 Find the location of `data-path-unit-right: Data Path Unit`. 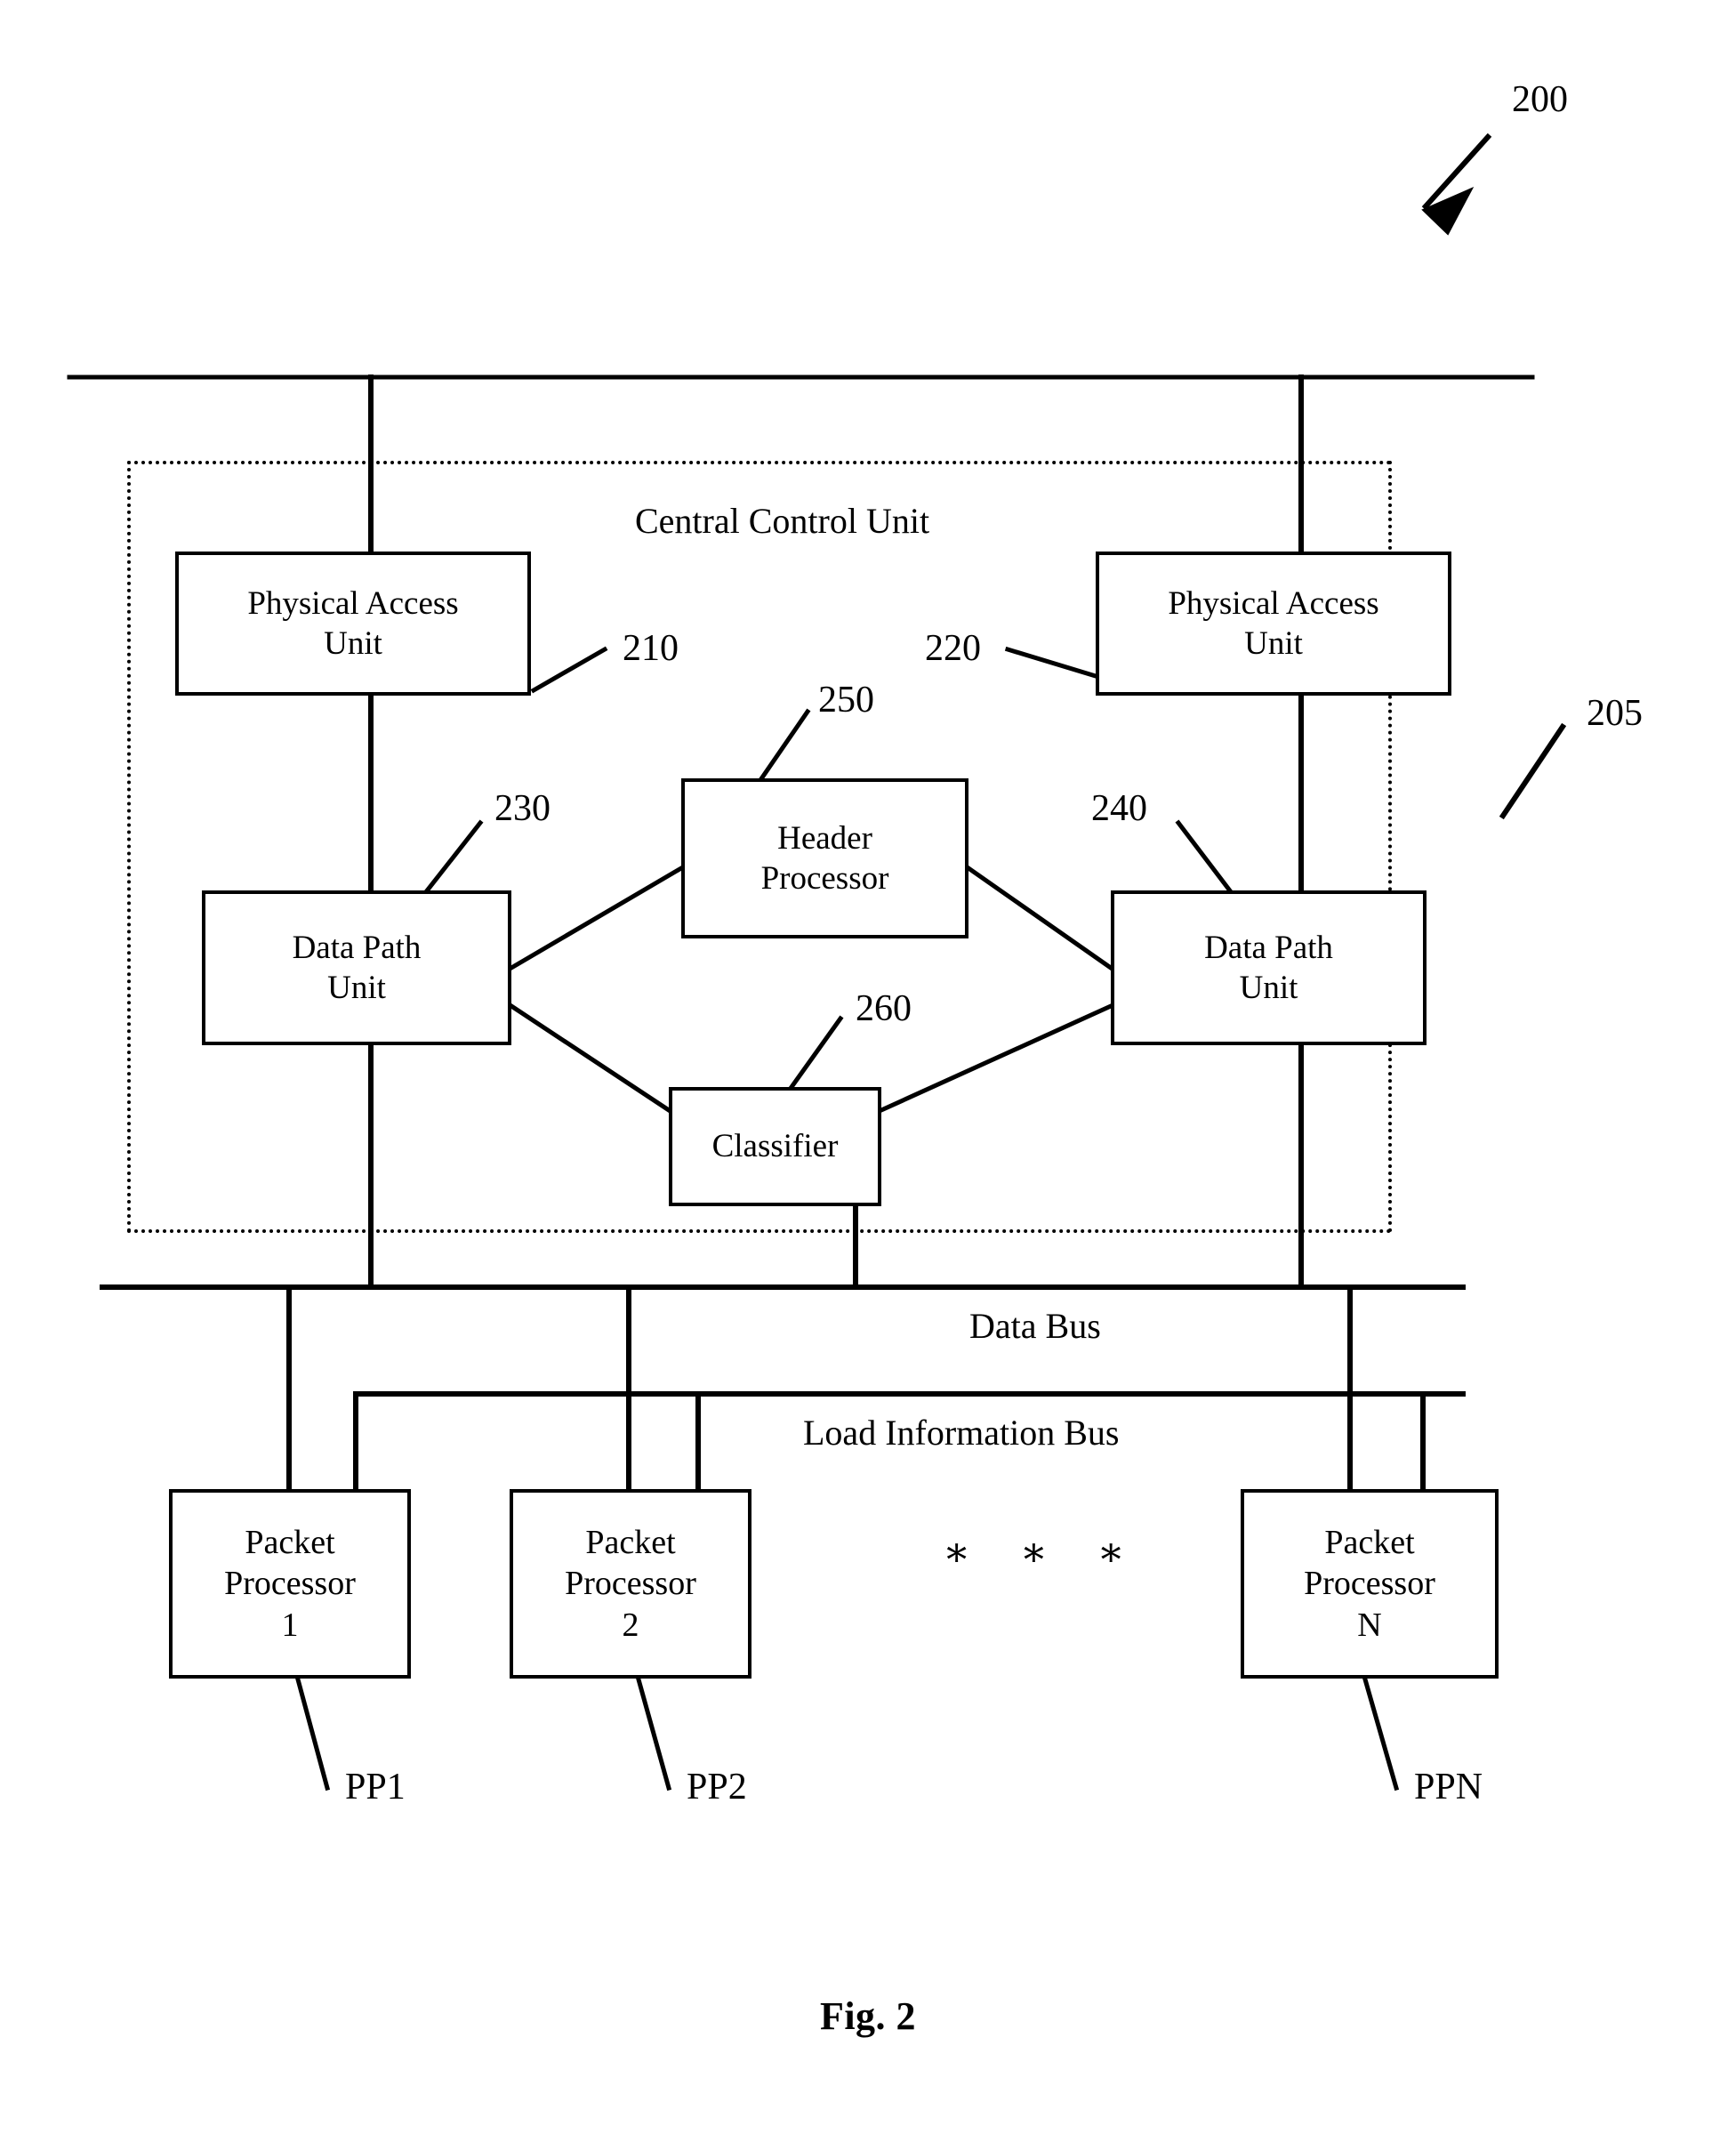

data-path-unit-right: Data Path Unit is located at coordinates (1269, 967).